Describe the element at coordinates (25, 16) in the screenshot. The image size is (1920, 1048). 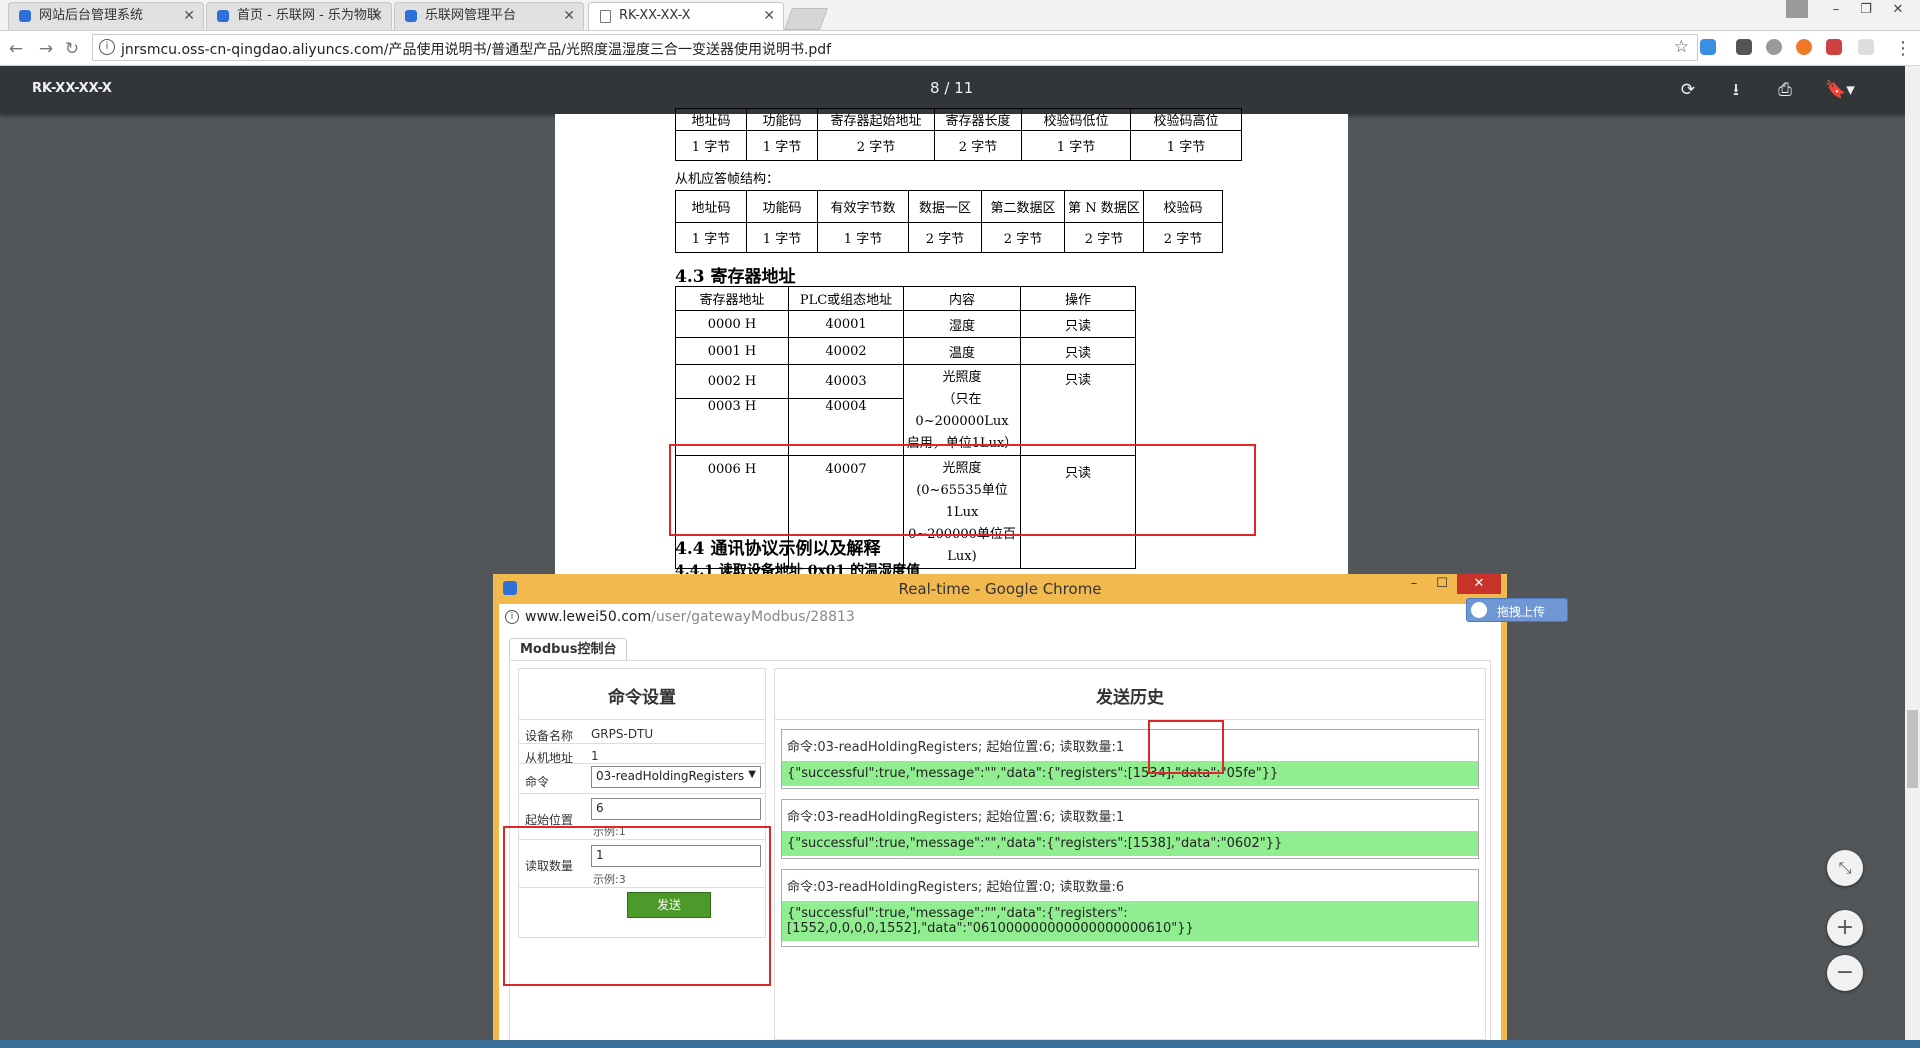
I see `share-icon` at that location.